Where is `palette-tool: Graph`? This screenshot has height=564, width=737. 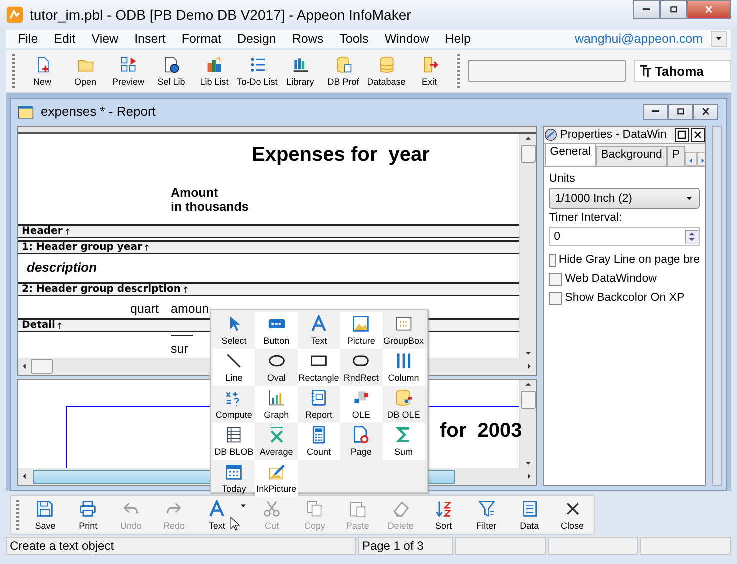 palette-tool: Graph is located at coordinates (276, 404).